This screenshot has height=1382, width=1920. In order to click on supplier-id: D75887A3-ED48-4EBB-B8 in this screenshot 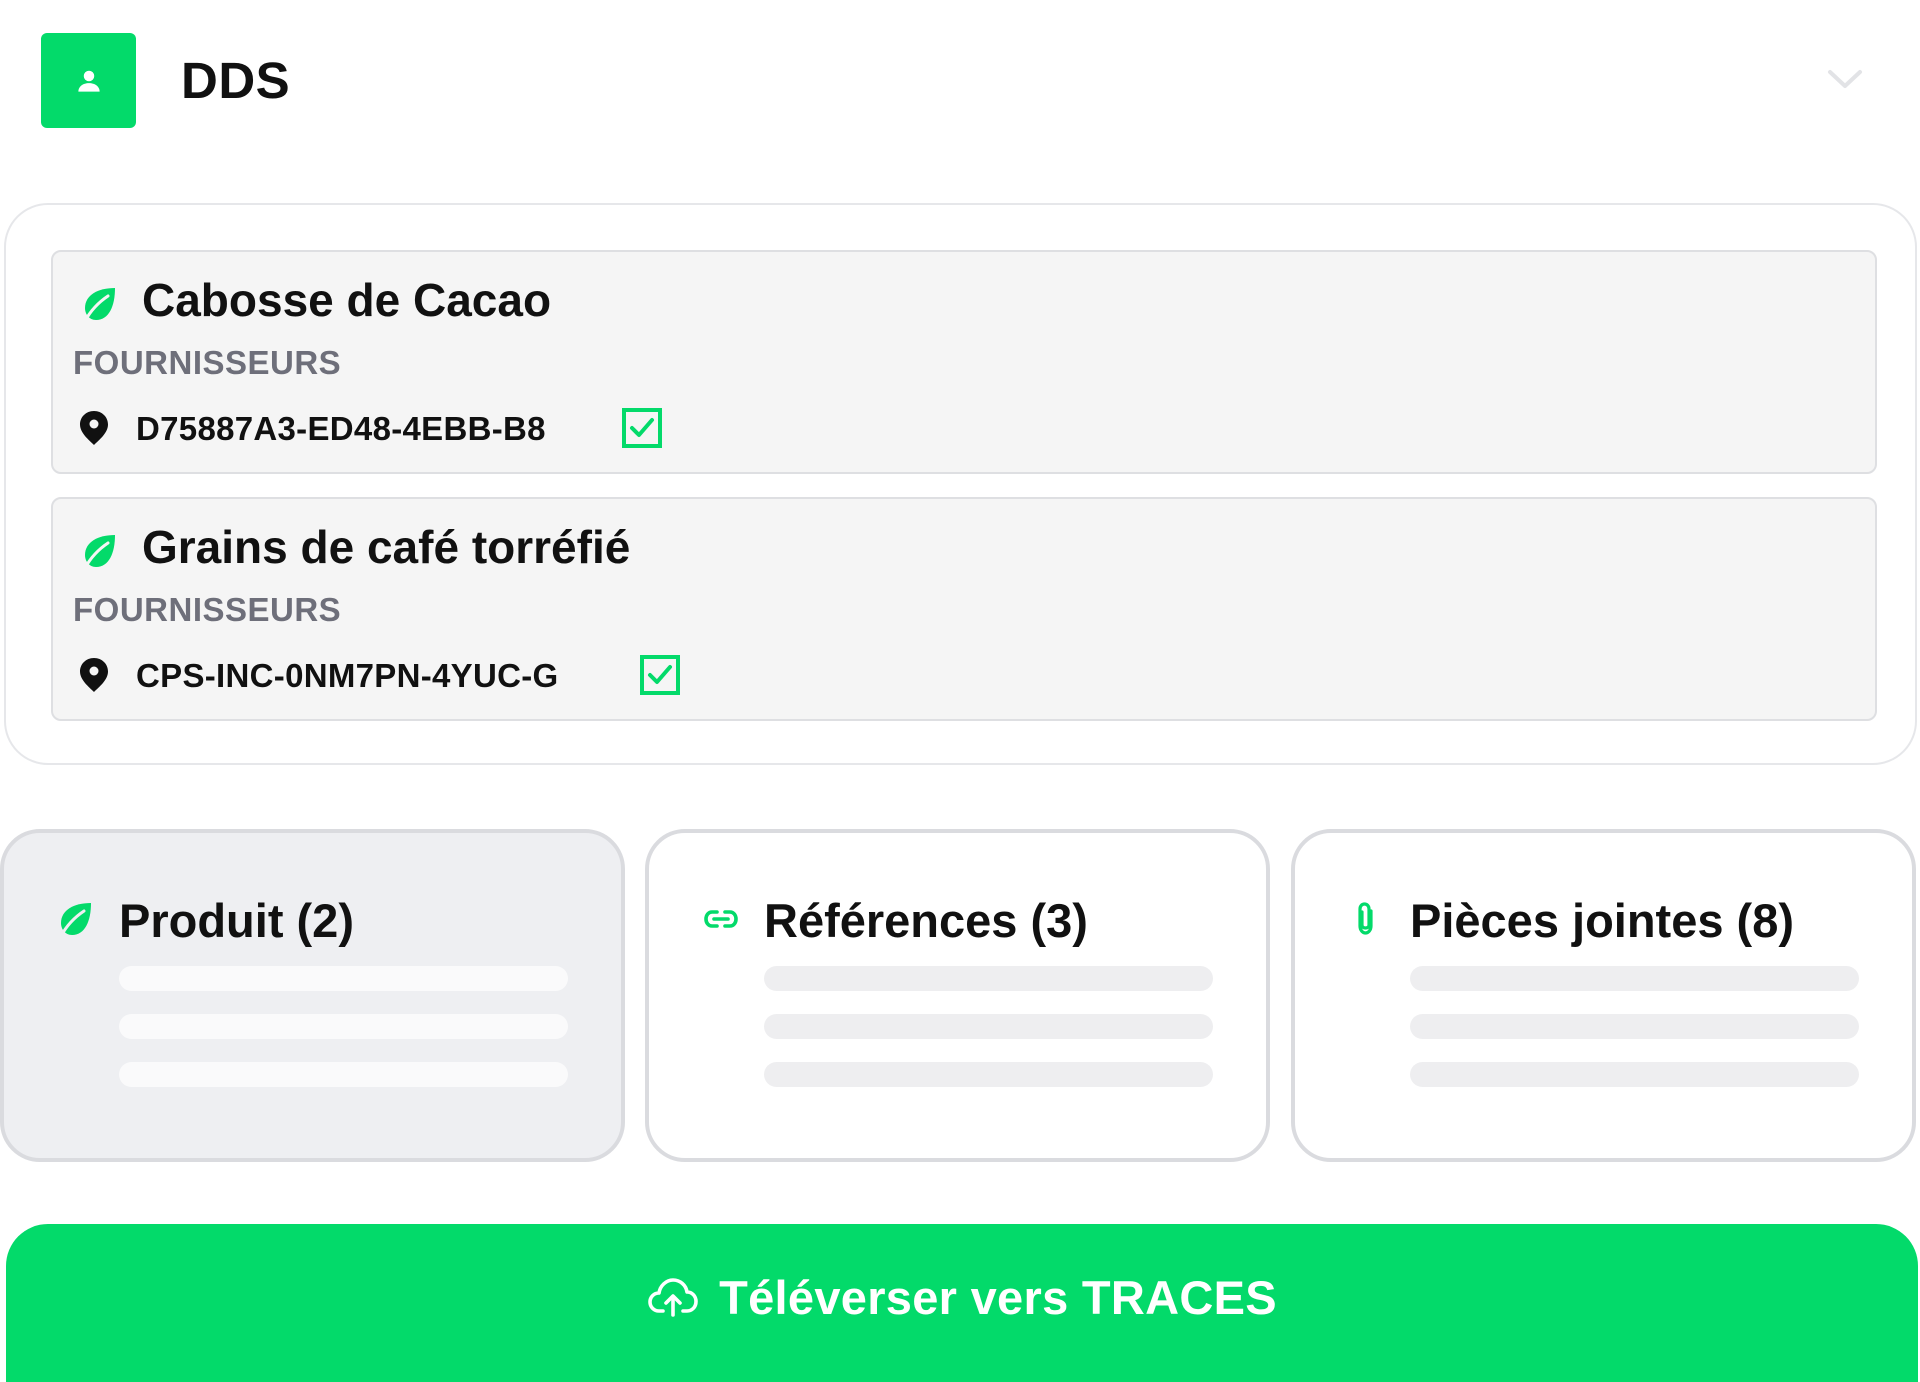, I will do `click(341, 428)`.